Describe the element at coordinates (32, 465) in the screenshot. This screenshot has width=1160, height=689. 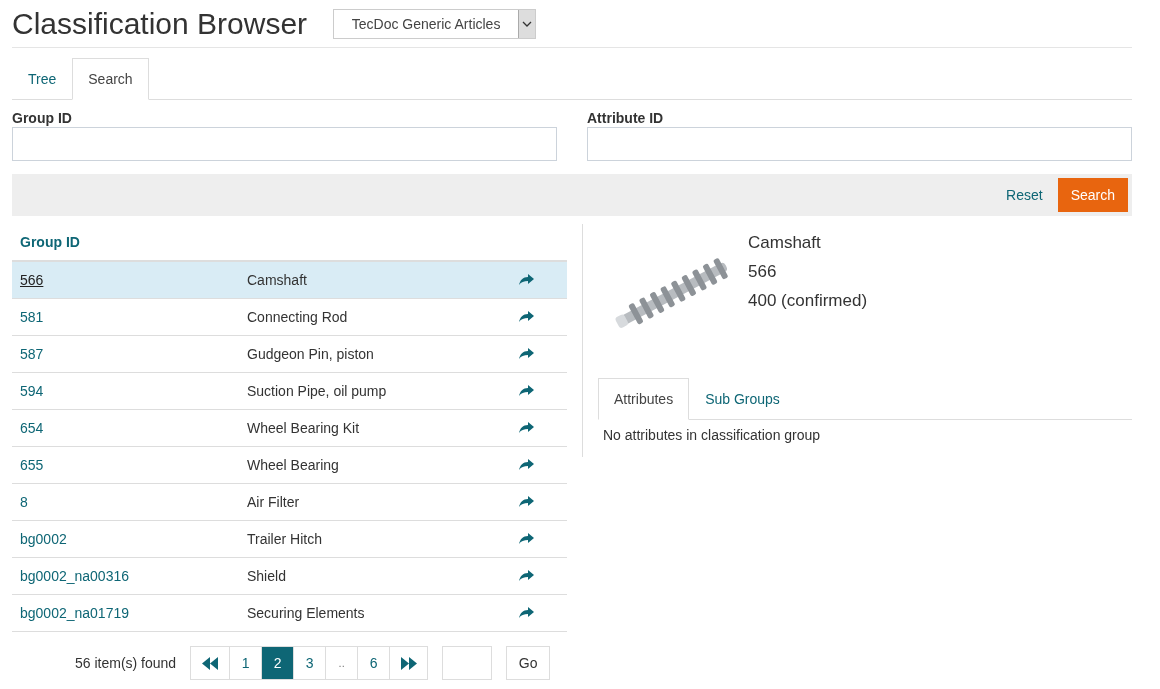
I see `group-id-link: 655` at that location.